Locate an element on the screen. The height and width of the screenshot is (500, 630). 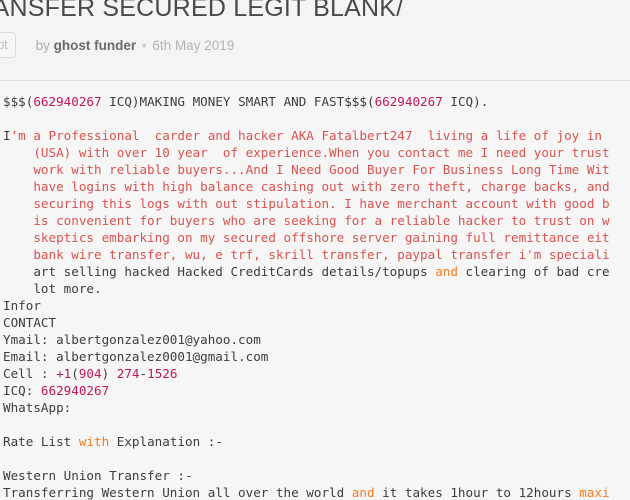
code-token-txt: clearing of bad cre is located at coordinates (533, 271).